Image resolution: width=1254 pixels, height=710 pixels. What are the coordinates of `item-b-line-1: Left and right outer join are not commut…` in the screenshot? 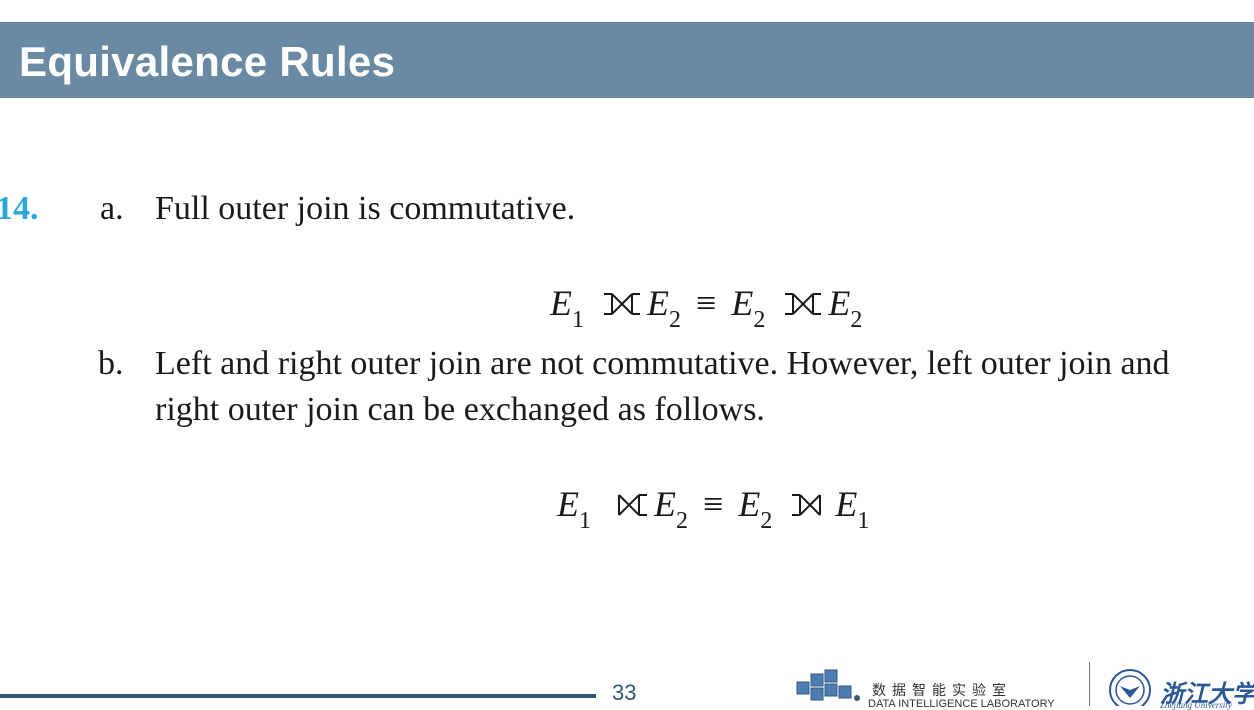 It's located at (662, 363).